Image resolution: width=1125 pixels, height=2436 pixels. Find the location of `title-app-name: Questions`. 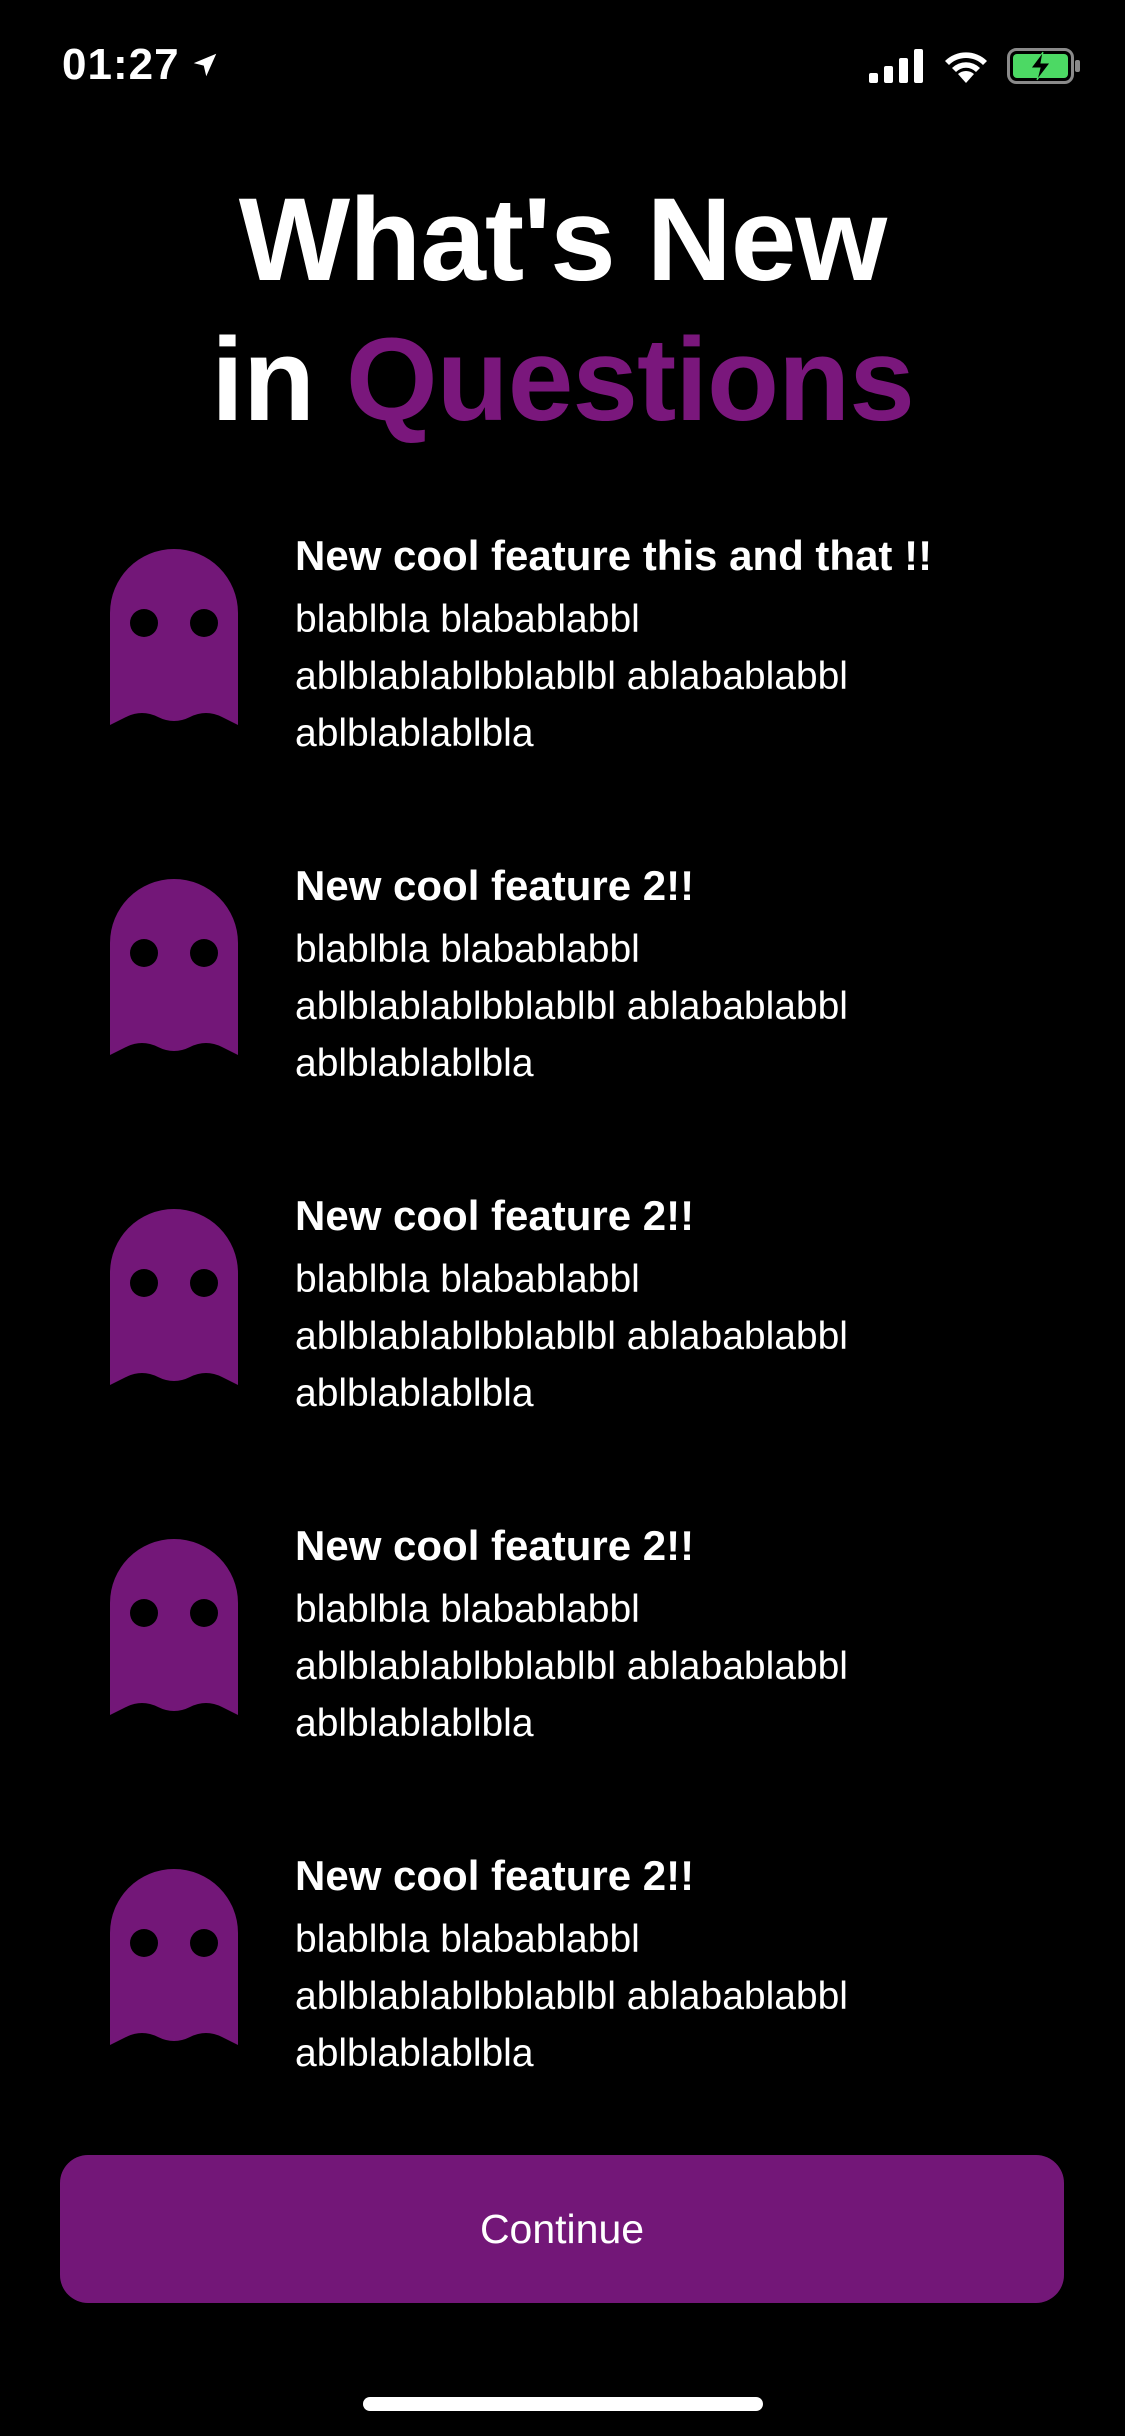

title-app-name: Questions is located at coordinates (630, 380).